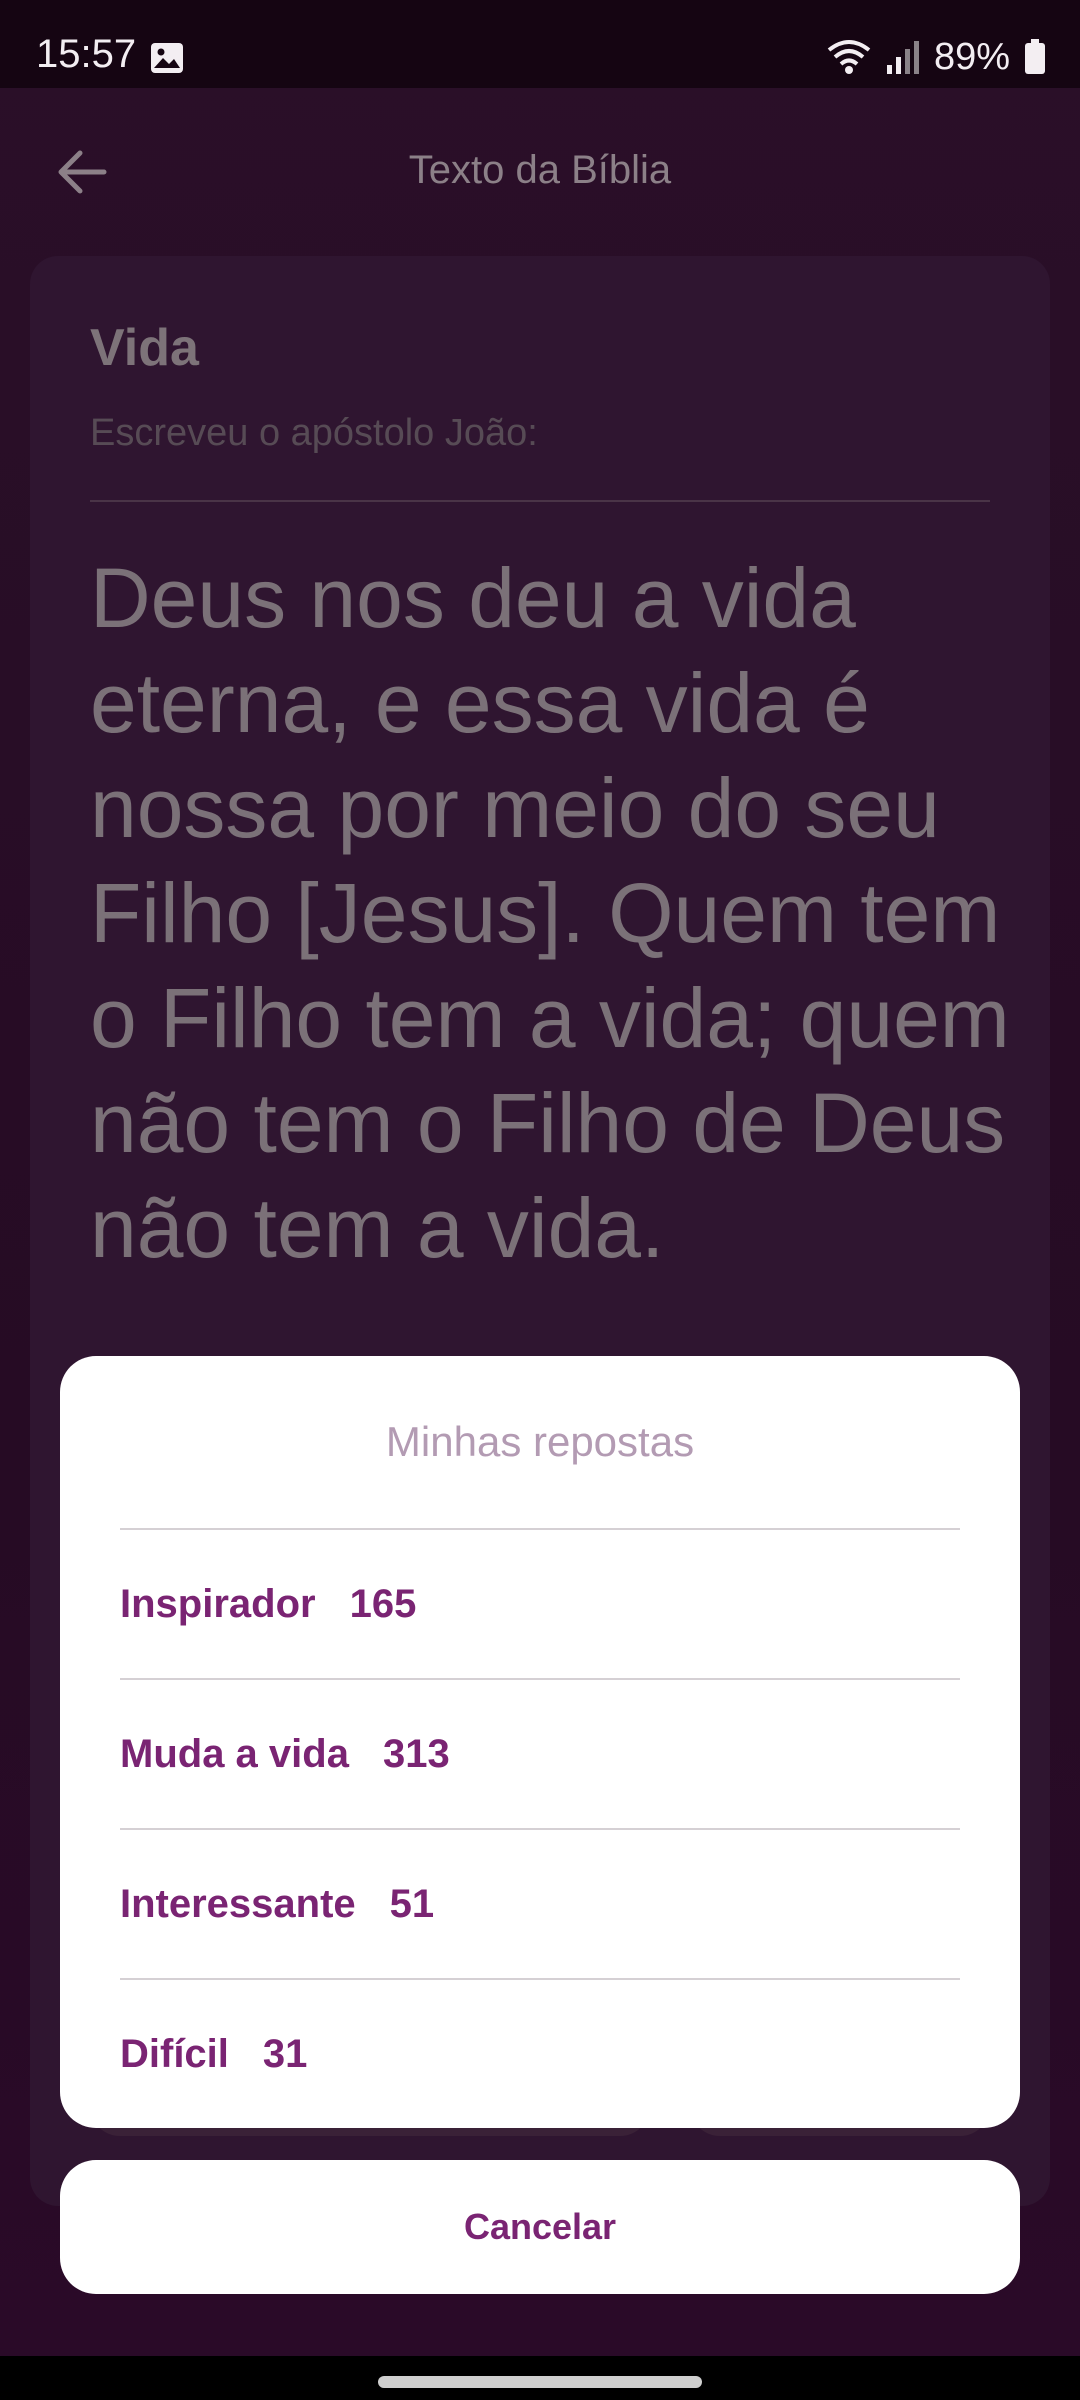  What do you see at coordinates (540, 1904) in the screenshot?
I see `option-interessante: Interessante 51` at bounding box center [540, 1904].